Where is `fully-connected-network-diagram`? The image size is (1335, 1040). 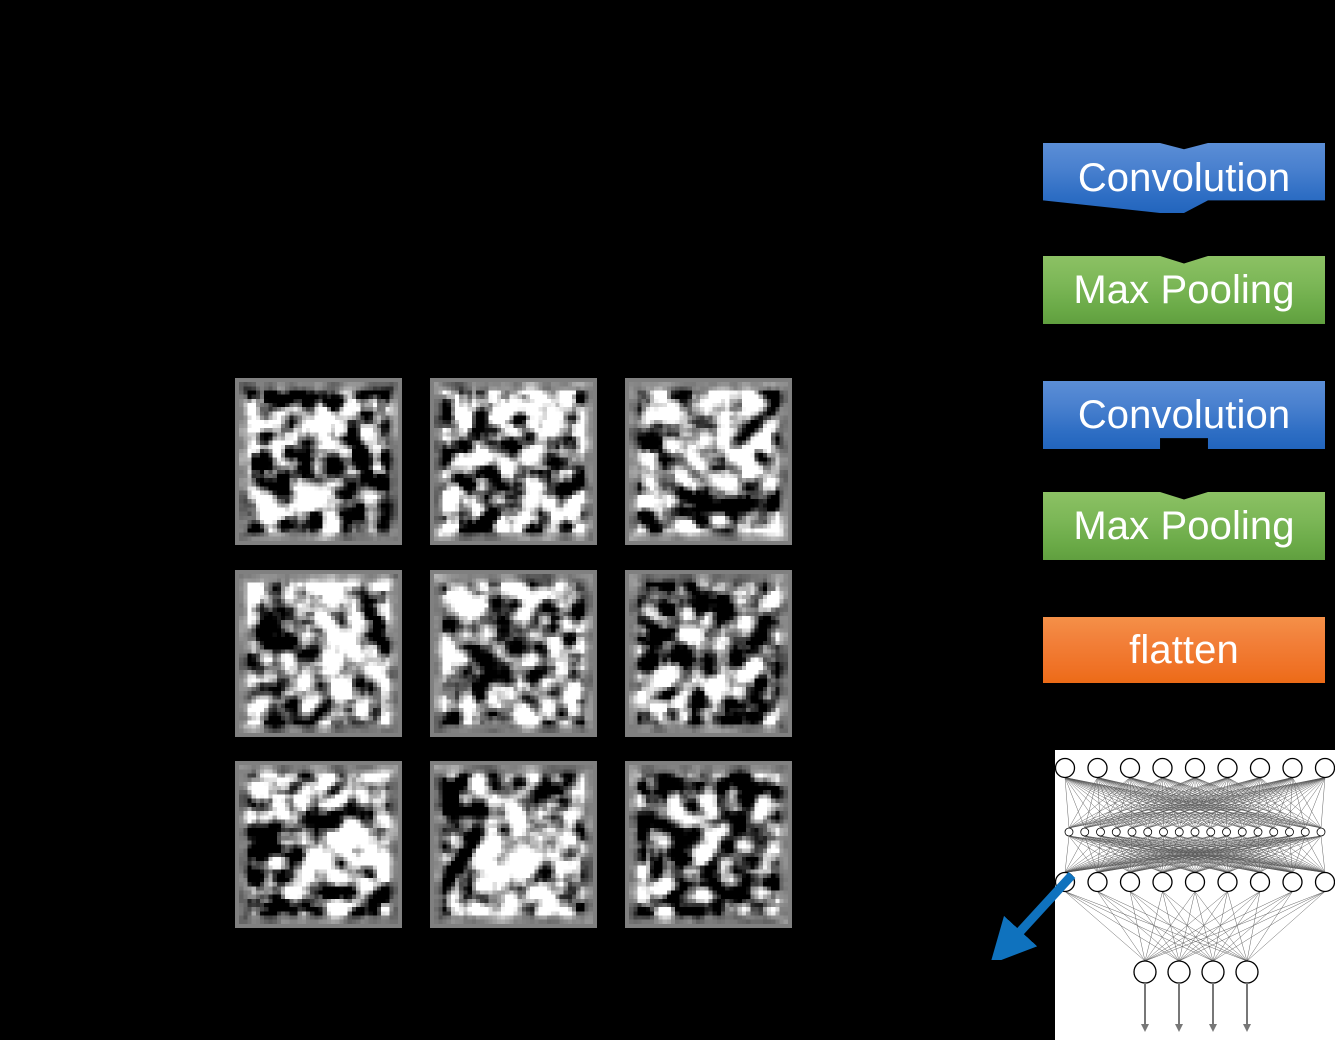
fully-connected-network-diagram is located at coordinates (1195, 895).